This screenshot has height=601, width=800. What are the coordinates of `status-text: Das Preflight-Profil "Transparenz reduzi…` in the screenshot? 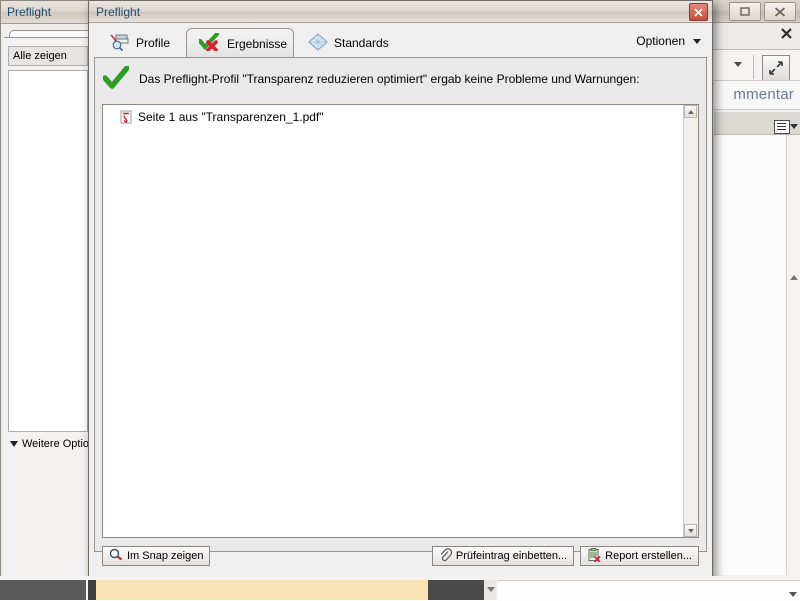 It's located at (389, 79).